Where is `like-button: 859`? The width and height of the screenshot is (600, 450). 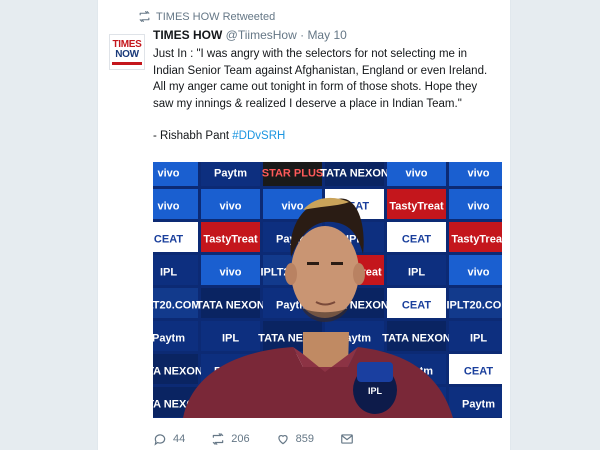 like-button: 859 is located at coordinates (295, 439).